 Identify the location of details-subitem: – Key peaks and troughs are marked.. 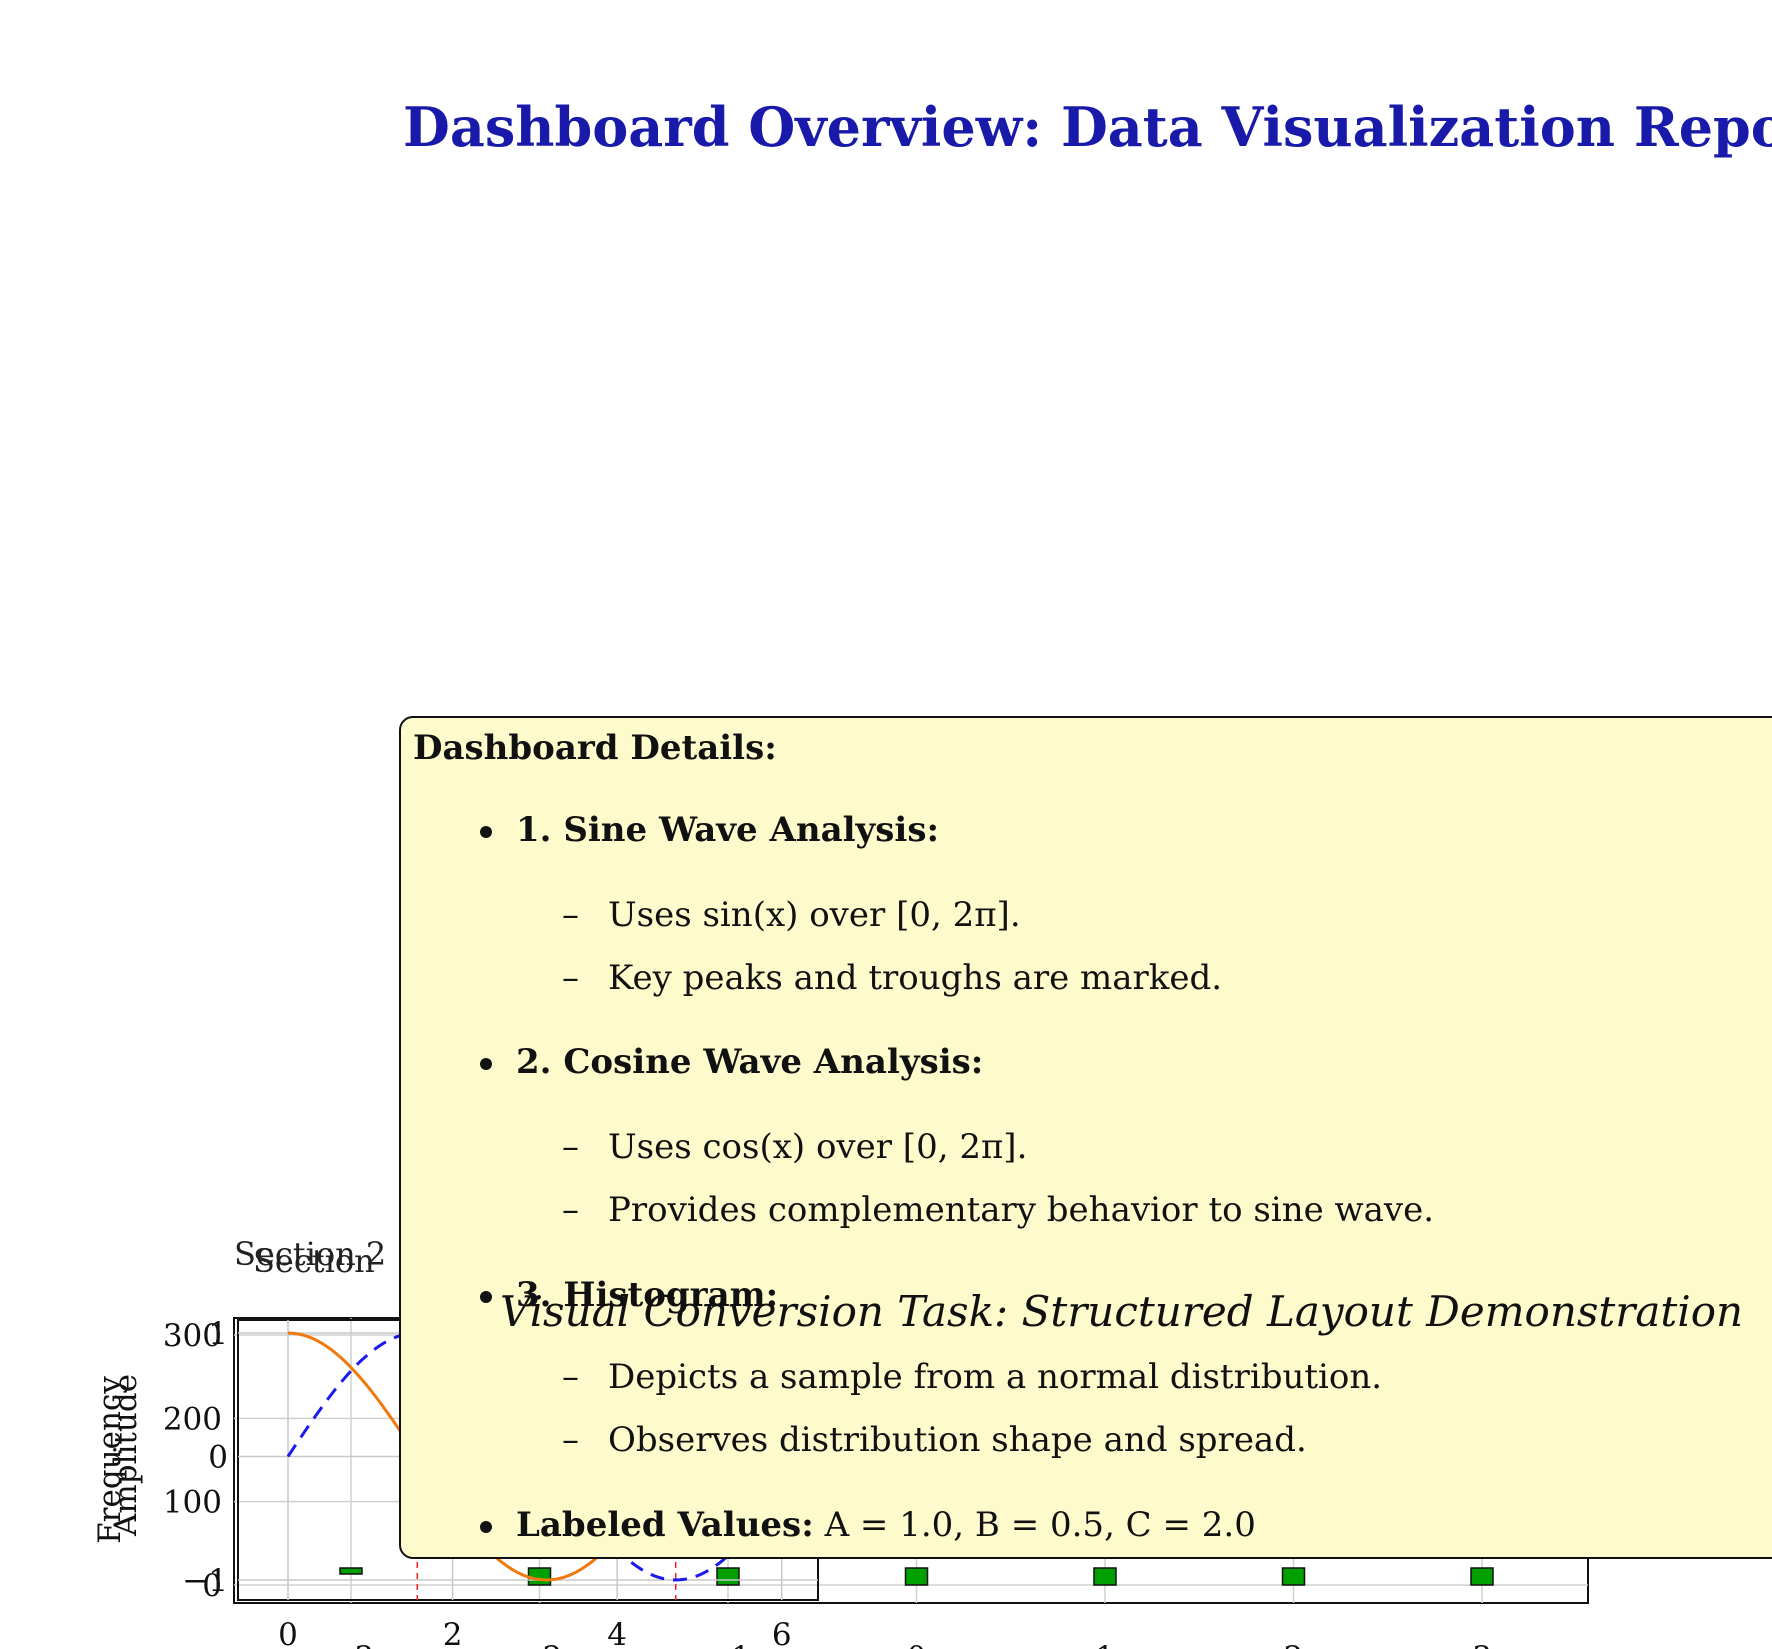
(892, 978).